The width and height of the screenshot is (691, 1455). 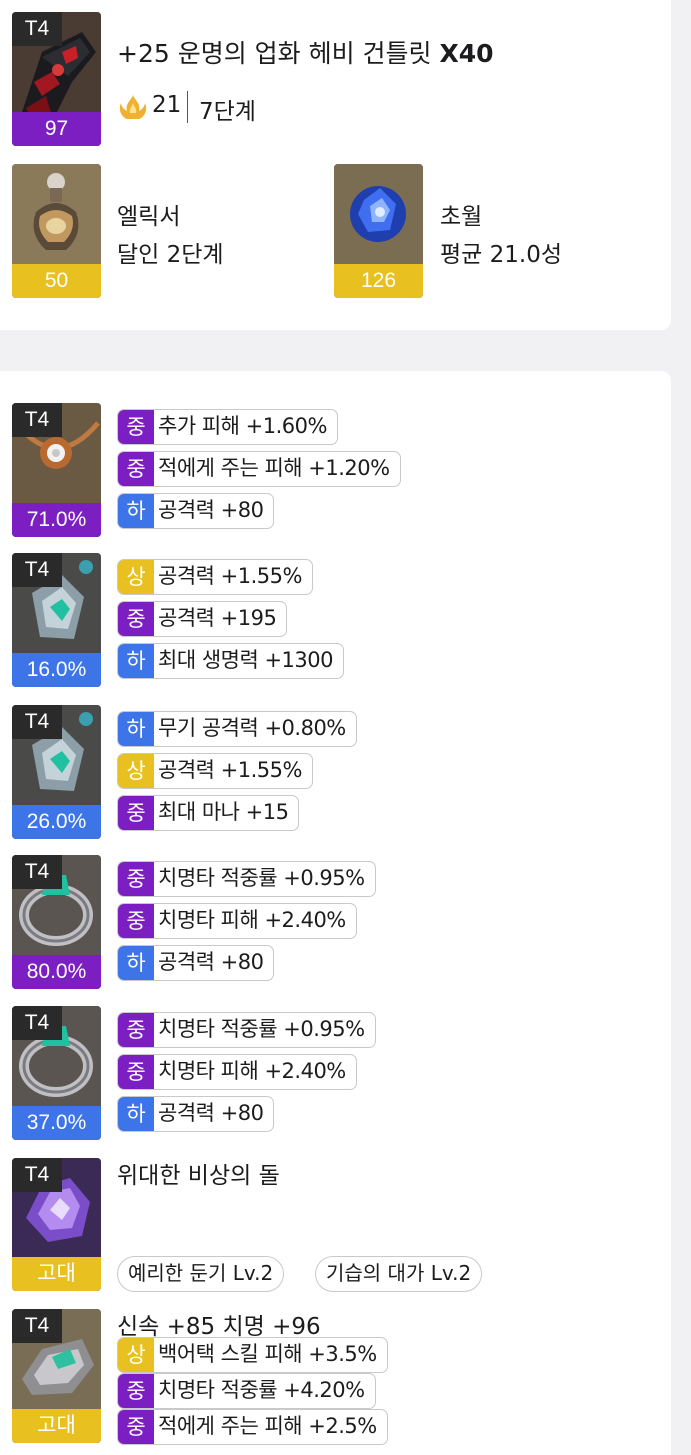 What do you see at coordinates (252, 728) in the screenshot?
I see `option-text: 무기 공격력 +0.80%` at bounding box center [252, 728].